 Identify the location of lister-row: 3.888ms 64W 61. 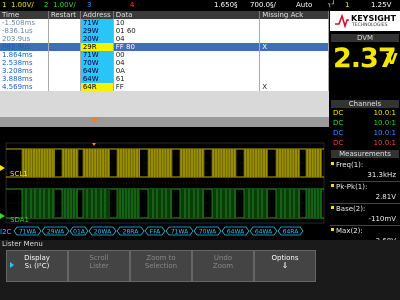
(164, 79).